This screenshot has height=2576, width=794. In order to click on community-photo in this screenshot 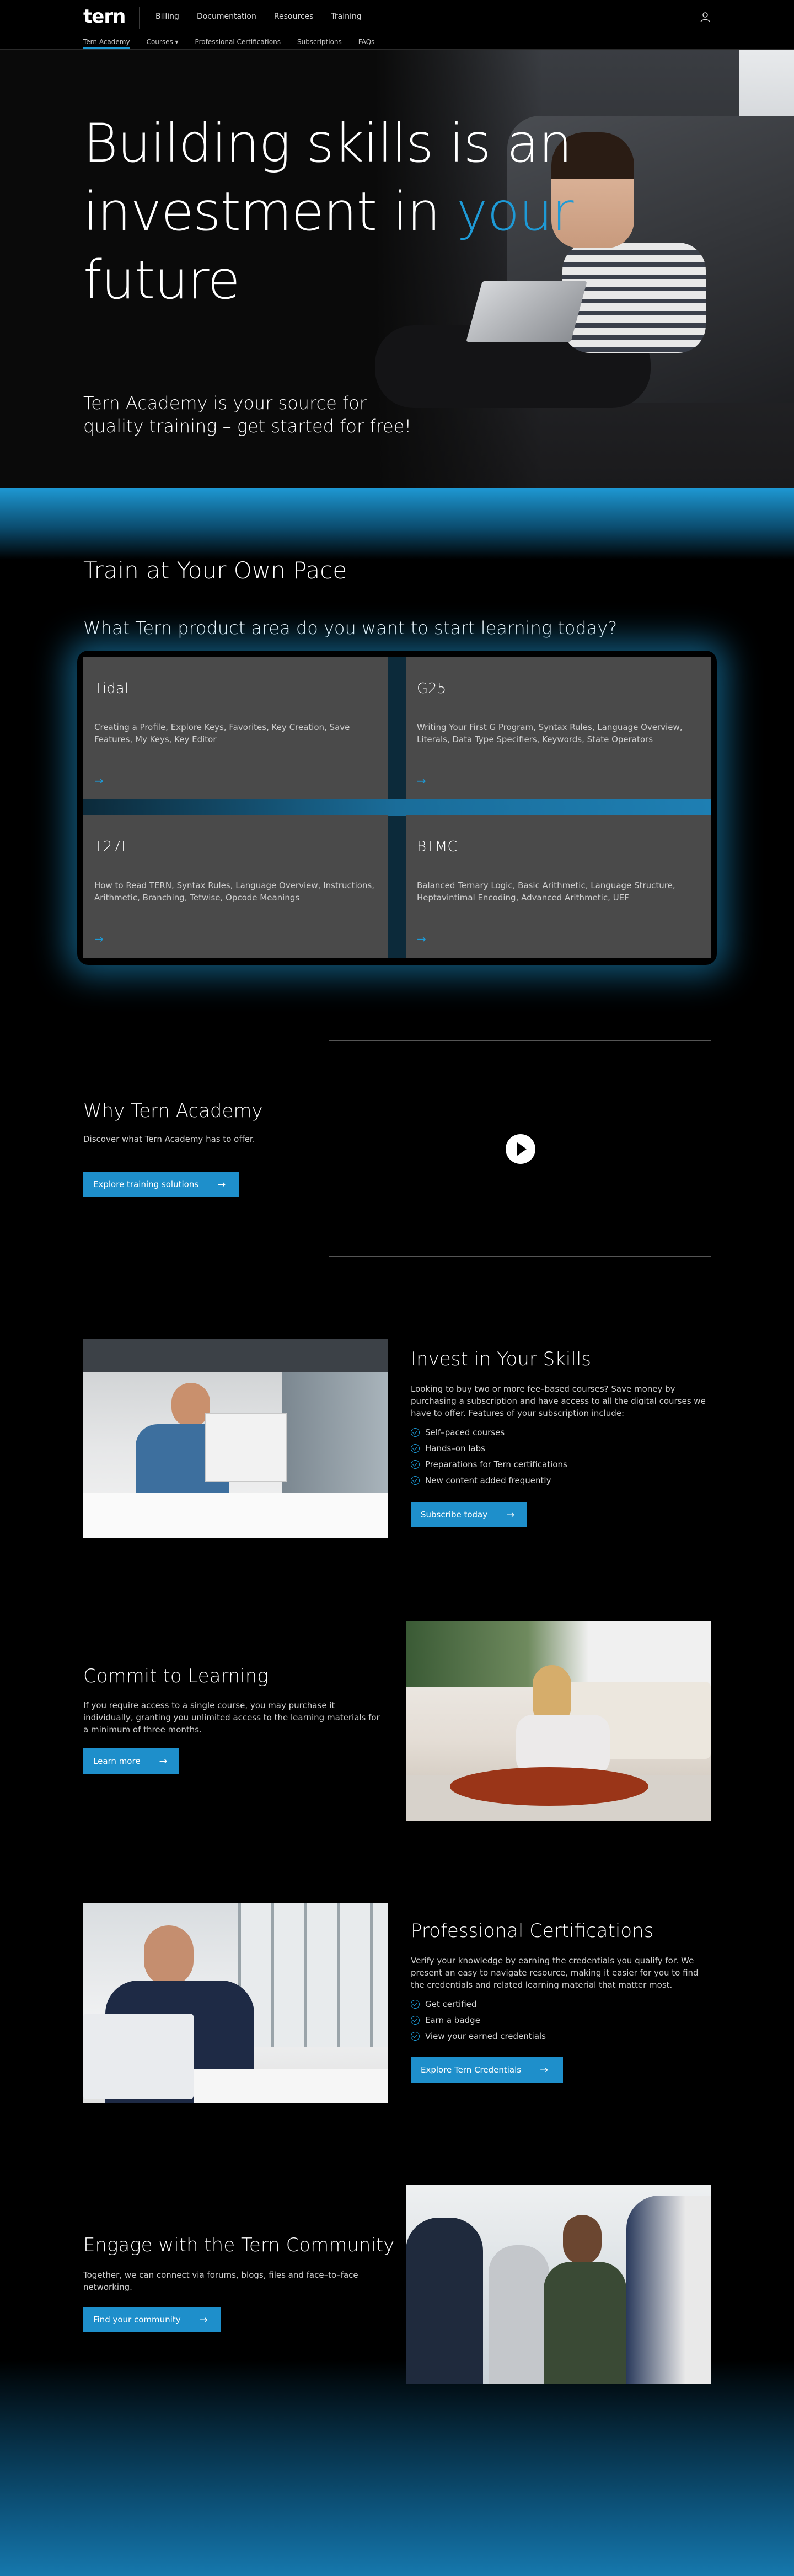, I will do `click(558, 2284)`.